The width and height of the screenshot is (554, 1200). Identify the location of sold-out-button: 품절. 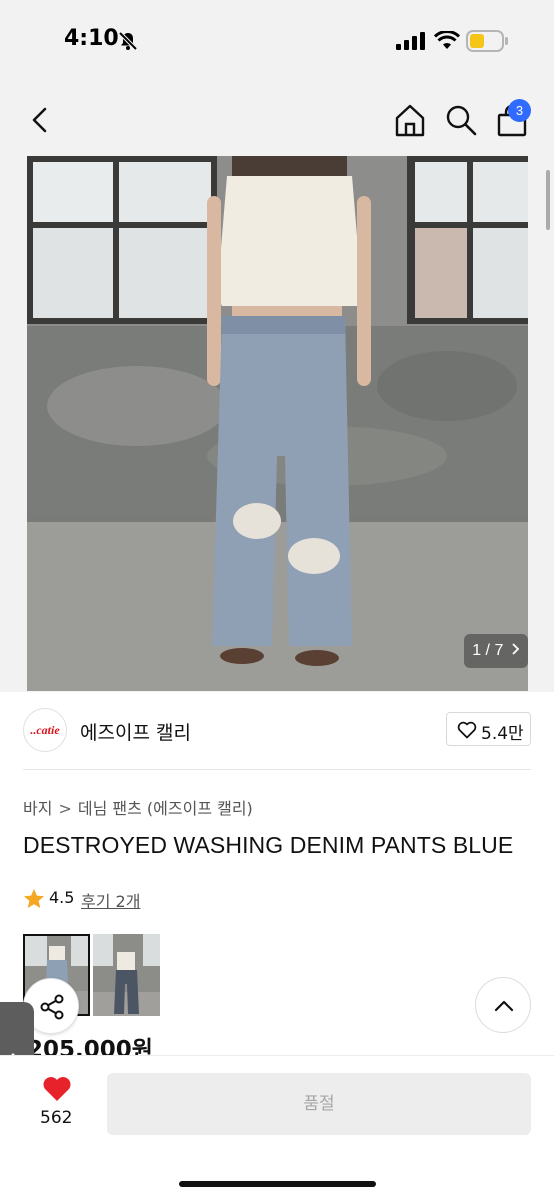
(319, 1104).